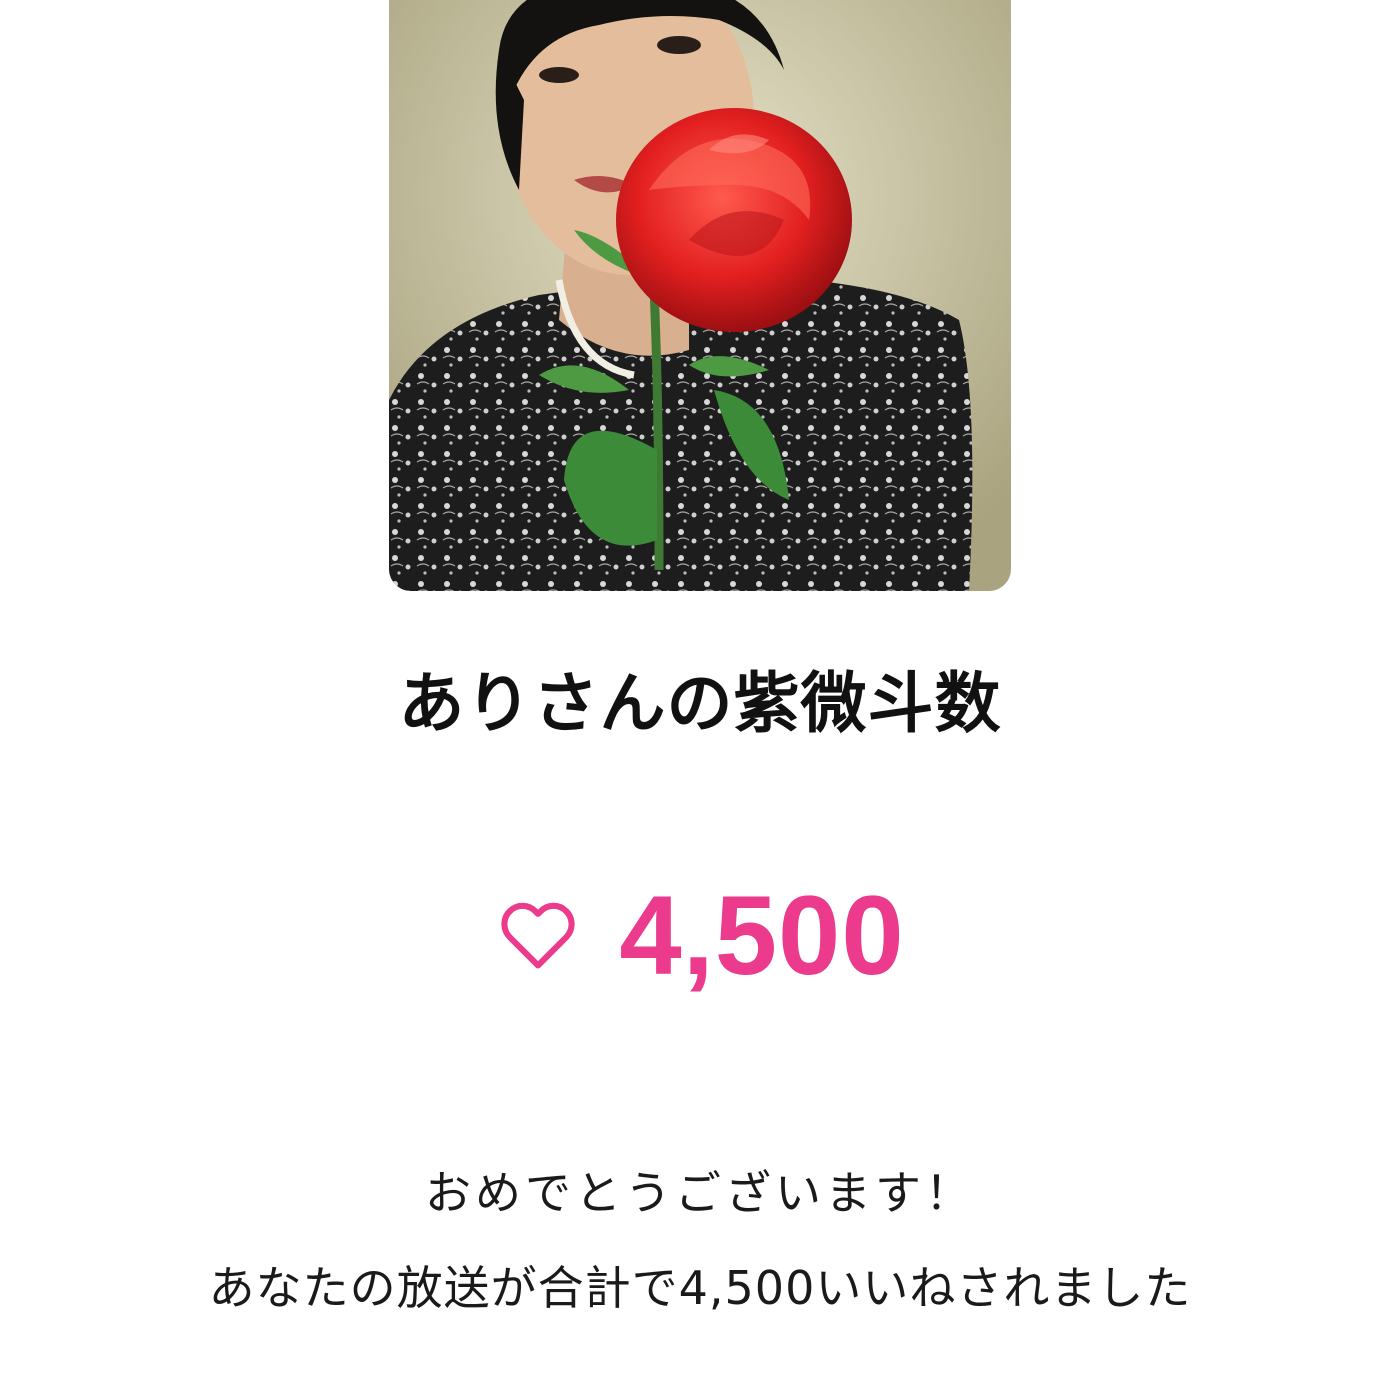 This screenshot has width=1400, height=1400. Describe the element at coordinates (762, 935) in the screenshot. I see `likes-count: 4,500` at that location.